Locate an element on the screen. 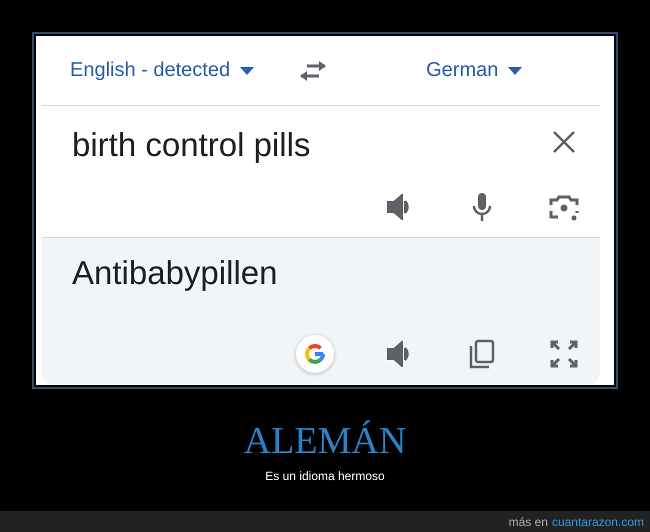  target-language-button: German is located at coordinates (474, 70).